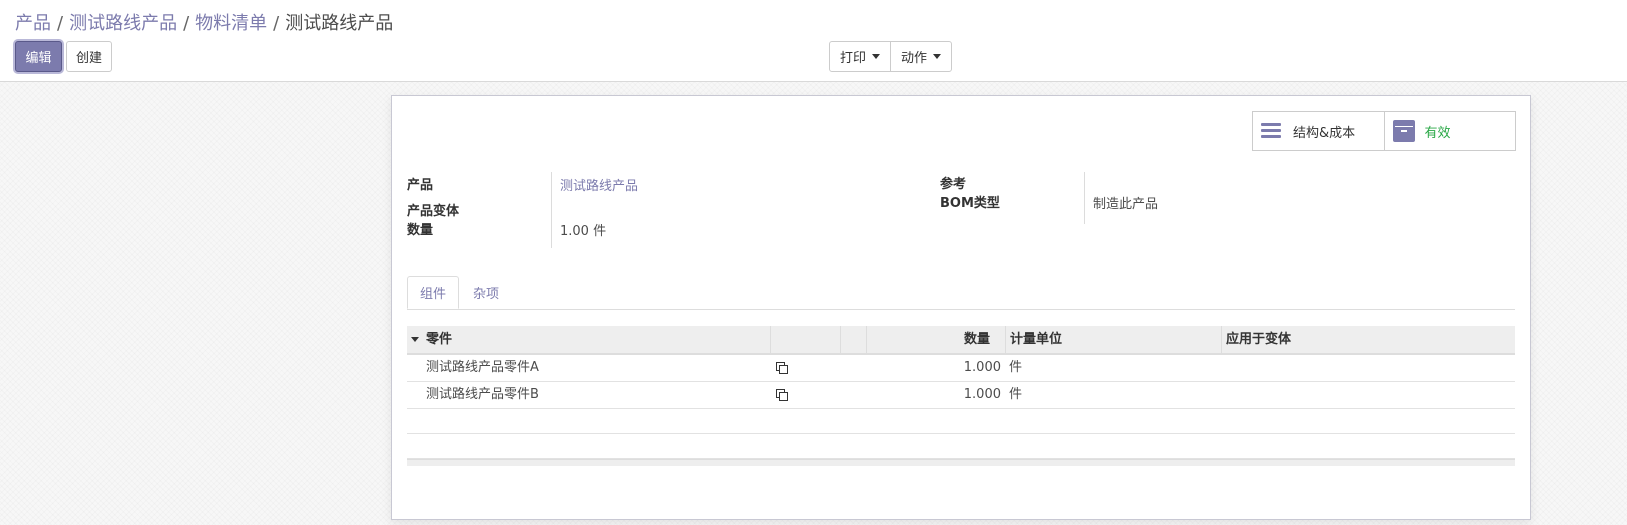 The image size is (1627, 525). Describe the element at coordinates (433, 211) in the screenshot. I see `variant-label: 产品变体` at that location.